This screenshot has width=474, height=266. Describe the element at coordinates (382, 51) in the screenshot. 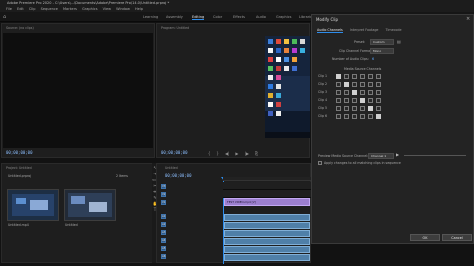

I see `channel-format-dropdown: Mono` at that location.